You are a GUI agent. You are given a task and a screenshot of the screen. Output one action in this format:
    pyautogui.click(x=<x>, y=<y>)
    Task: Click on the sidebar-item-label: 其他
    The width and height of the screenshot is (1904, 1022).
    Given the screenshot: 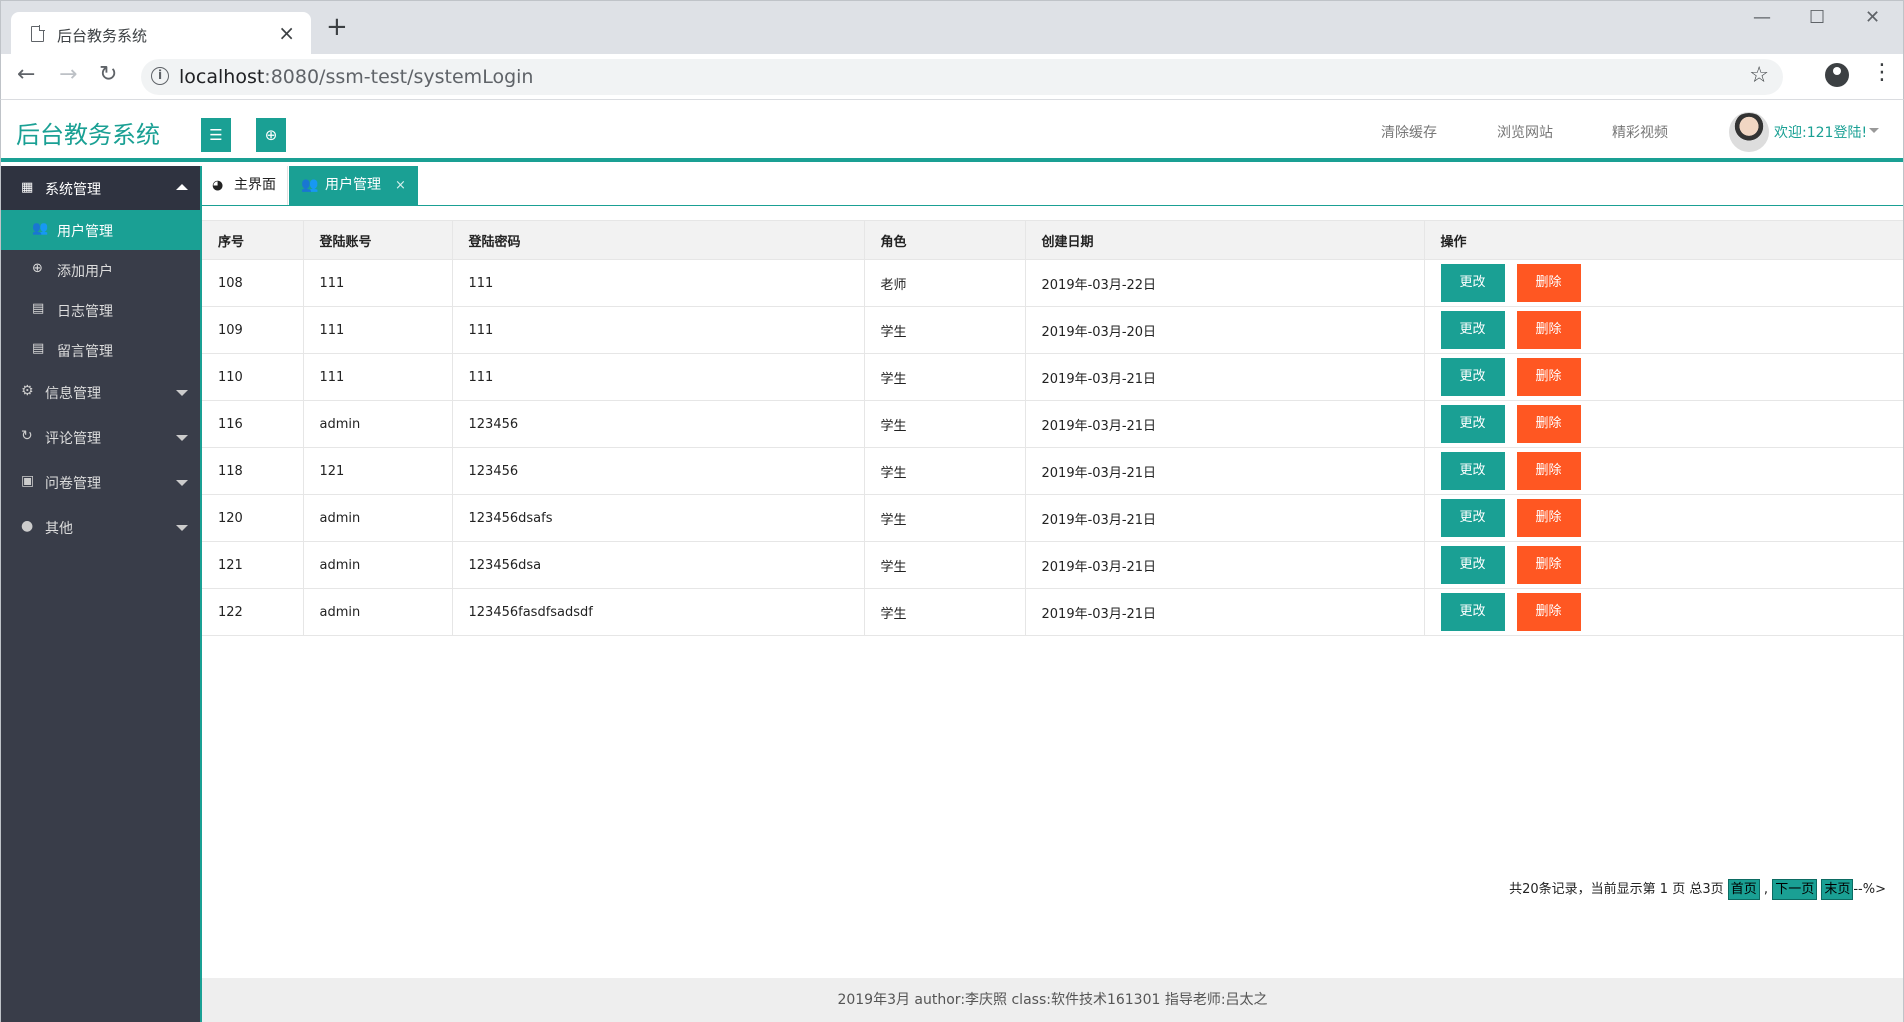 What is the action you would take?
    pyautogui.click(x=59, y=529)
    